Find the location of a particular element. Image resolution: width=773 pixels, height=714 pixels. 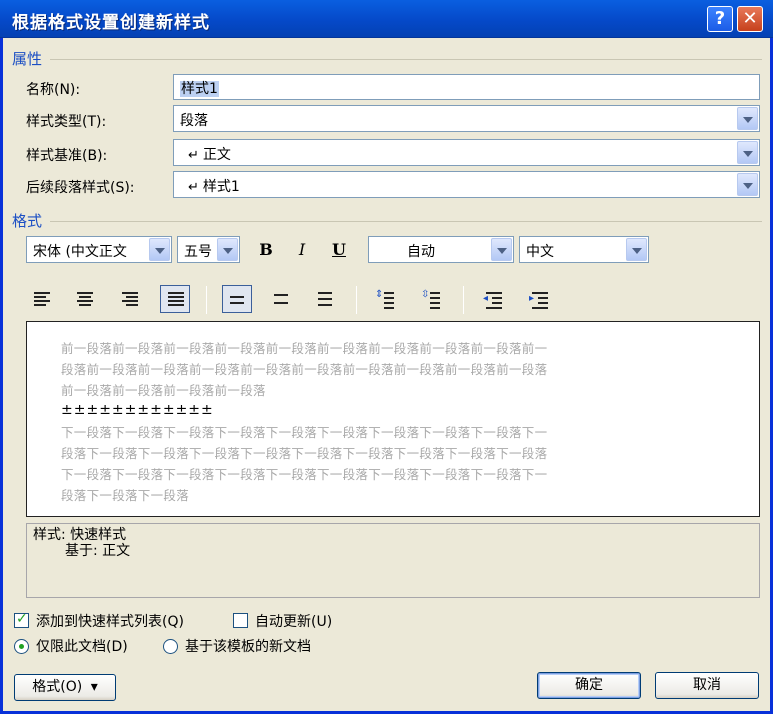

align-left-icon is located at coordinates (42, 299).